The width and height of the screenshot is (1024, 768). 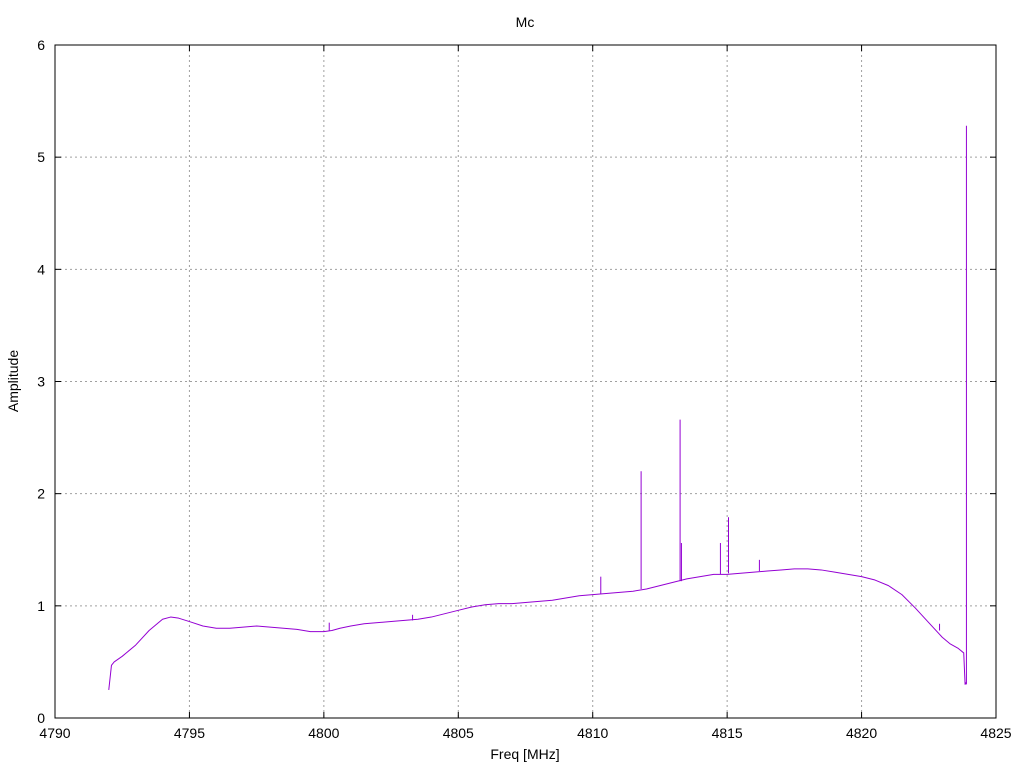 What do you see at coordinates (458, 733) in the screenshot?
I see `x-tick-label: 4805` at bounding box center [458, 733].